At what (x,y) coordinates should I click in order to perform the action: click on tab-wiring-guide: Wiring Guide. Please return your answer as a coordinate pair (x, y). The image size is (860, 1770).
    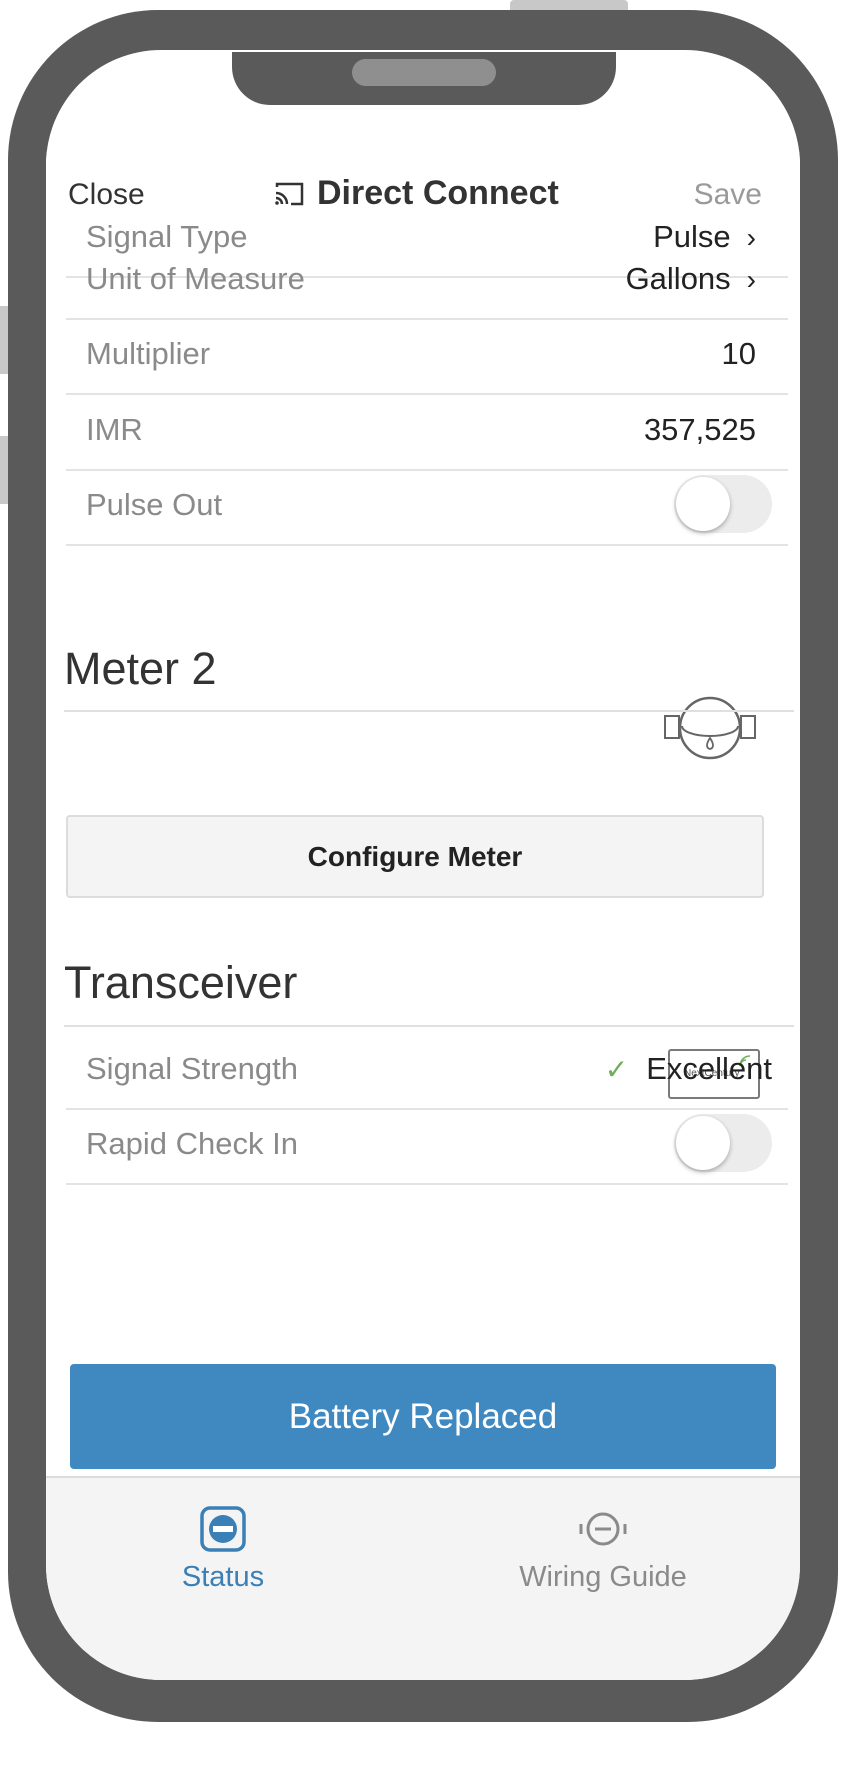
    Looking at the image, I should click on (603, 1550).